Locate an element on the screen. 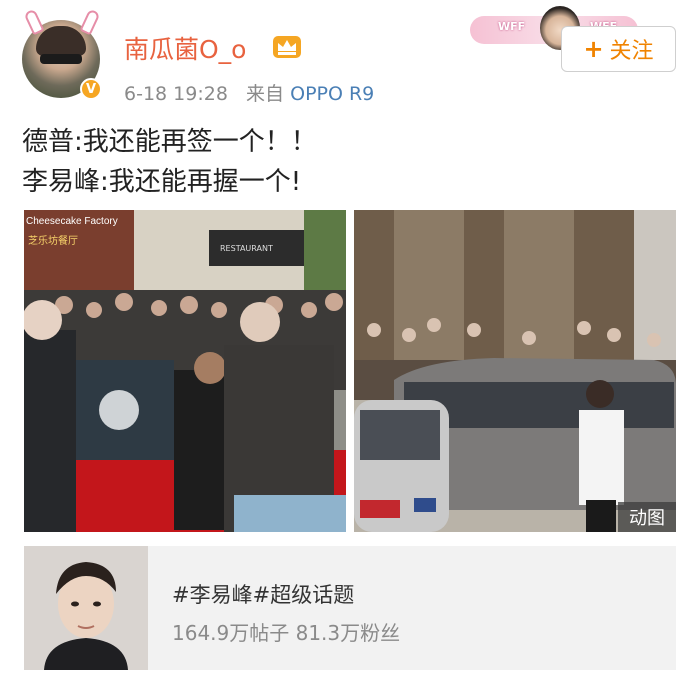 This screenshot has height=676, width=700. username: 南瓜菌O_o is located at coordinates (185, 48).